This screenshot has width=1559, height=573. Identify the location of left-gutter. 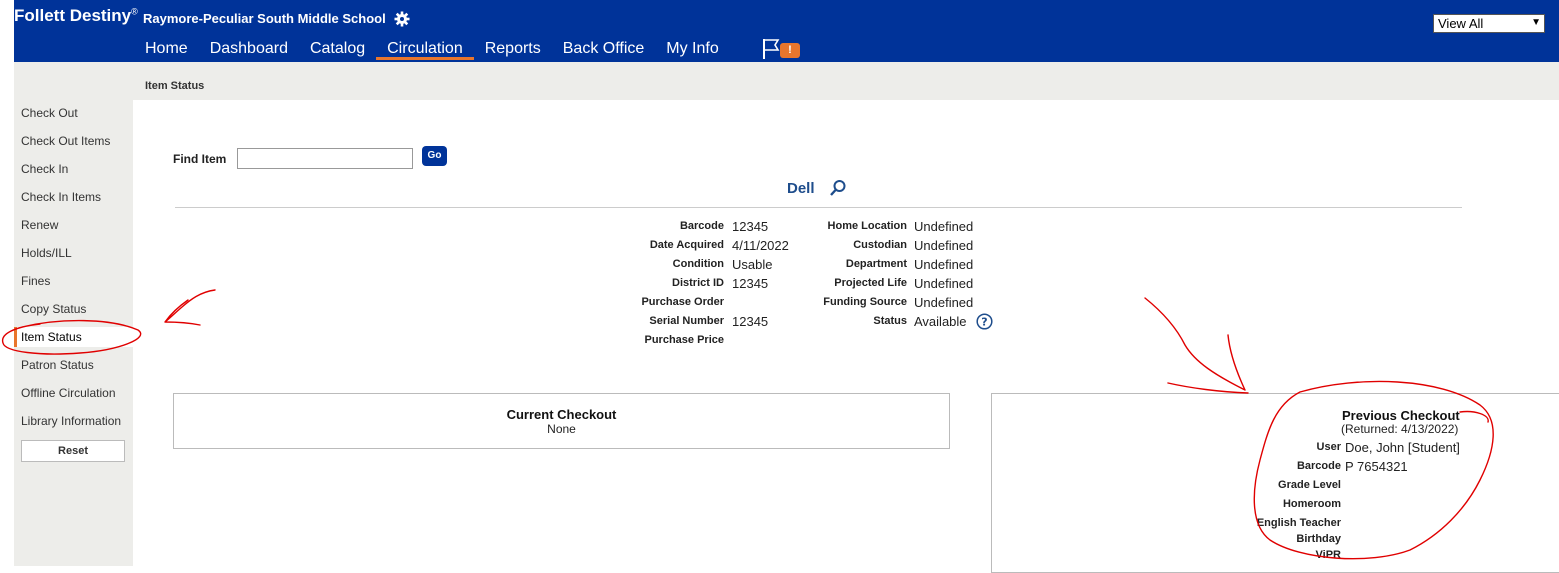
(7, 283).